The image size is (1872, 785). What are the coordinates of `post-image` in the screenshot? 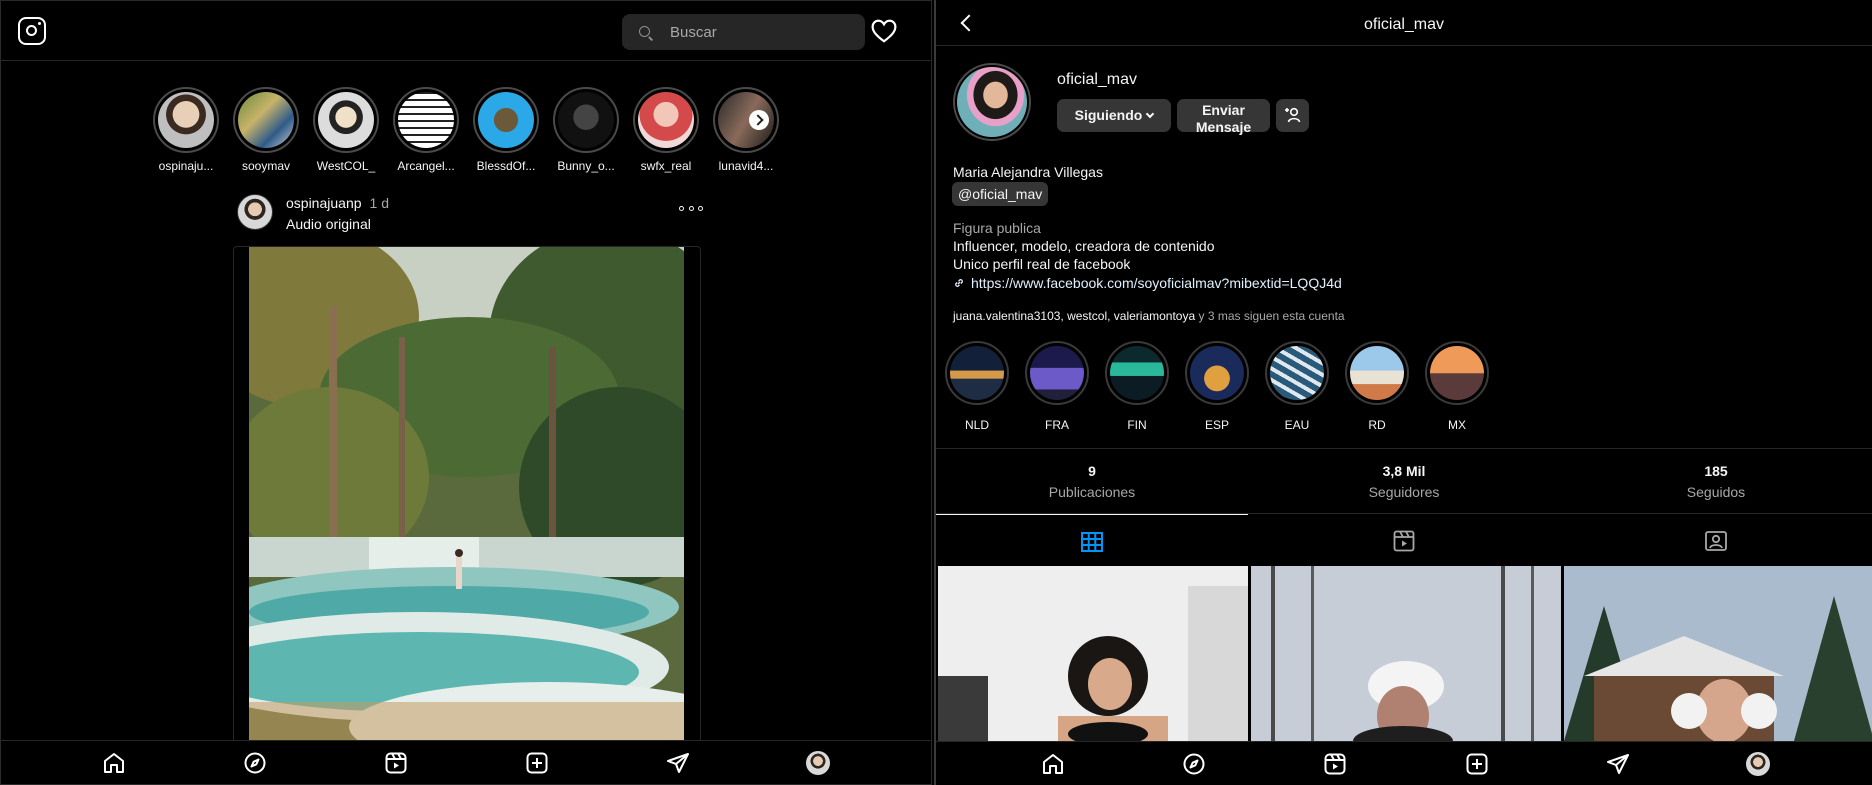 It's located at (466, 496).